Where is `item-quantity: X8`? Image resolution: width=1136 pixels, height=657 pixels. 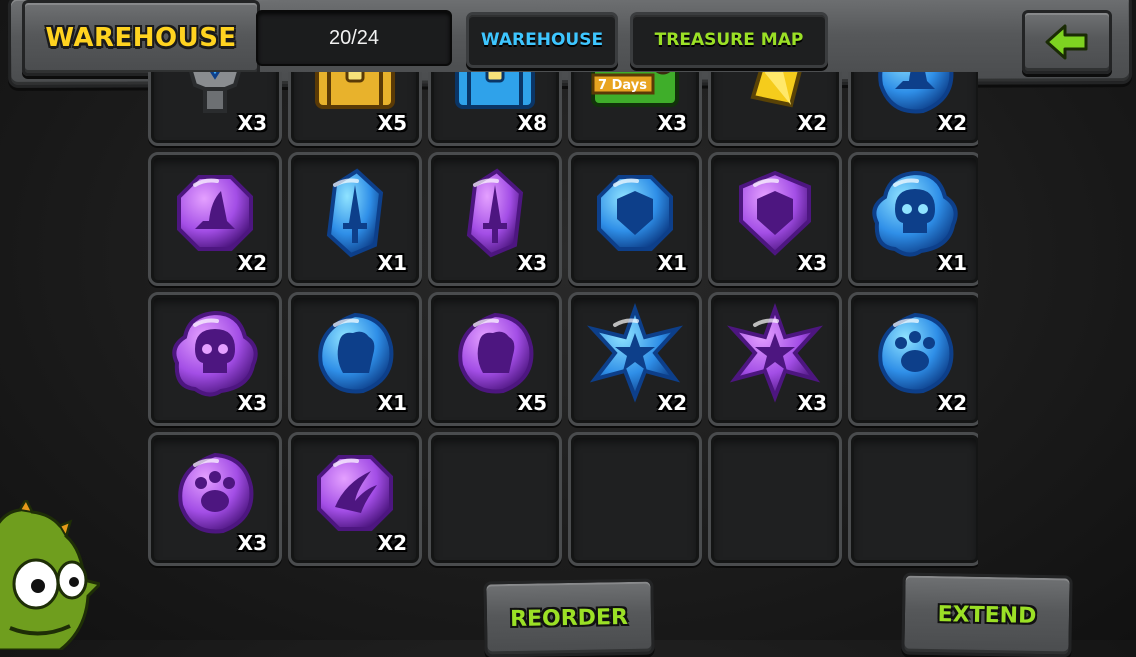 item-quantity: X8 is located at coordinates (532, 123).